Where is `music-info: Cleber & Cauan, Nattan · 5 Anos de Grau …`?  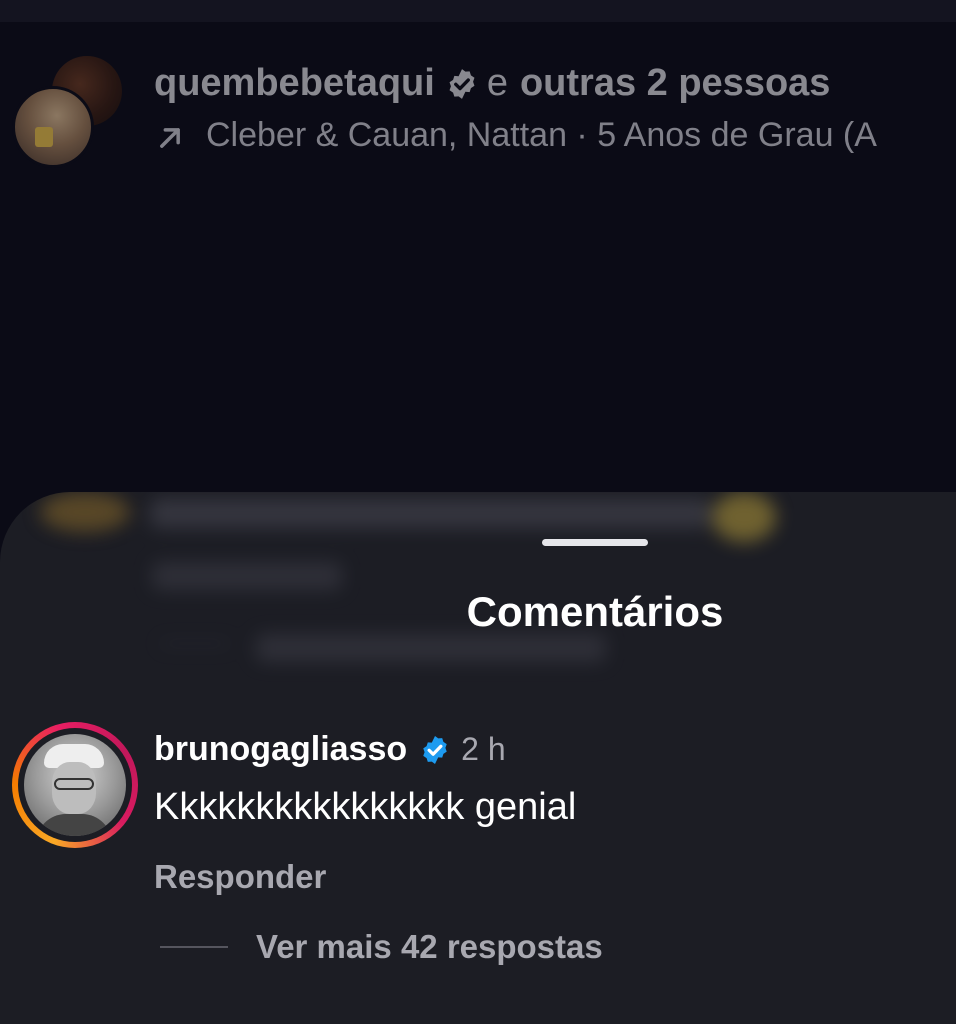 music-info: Cleber & Cauan, Nattan · 5 Anos de Grau … is located at coordinates (516, 135).